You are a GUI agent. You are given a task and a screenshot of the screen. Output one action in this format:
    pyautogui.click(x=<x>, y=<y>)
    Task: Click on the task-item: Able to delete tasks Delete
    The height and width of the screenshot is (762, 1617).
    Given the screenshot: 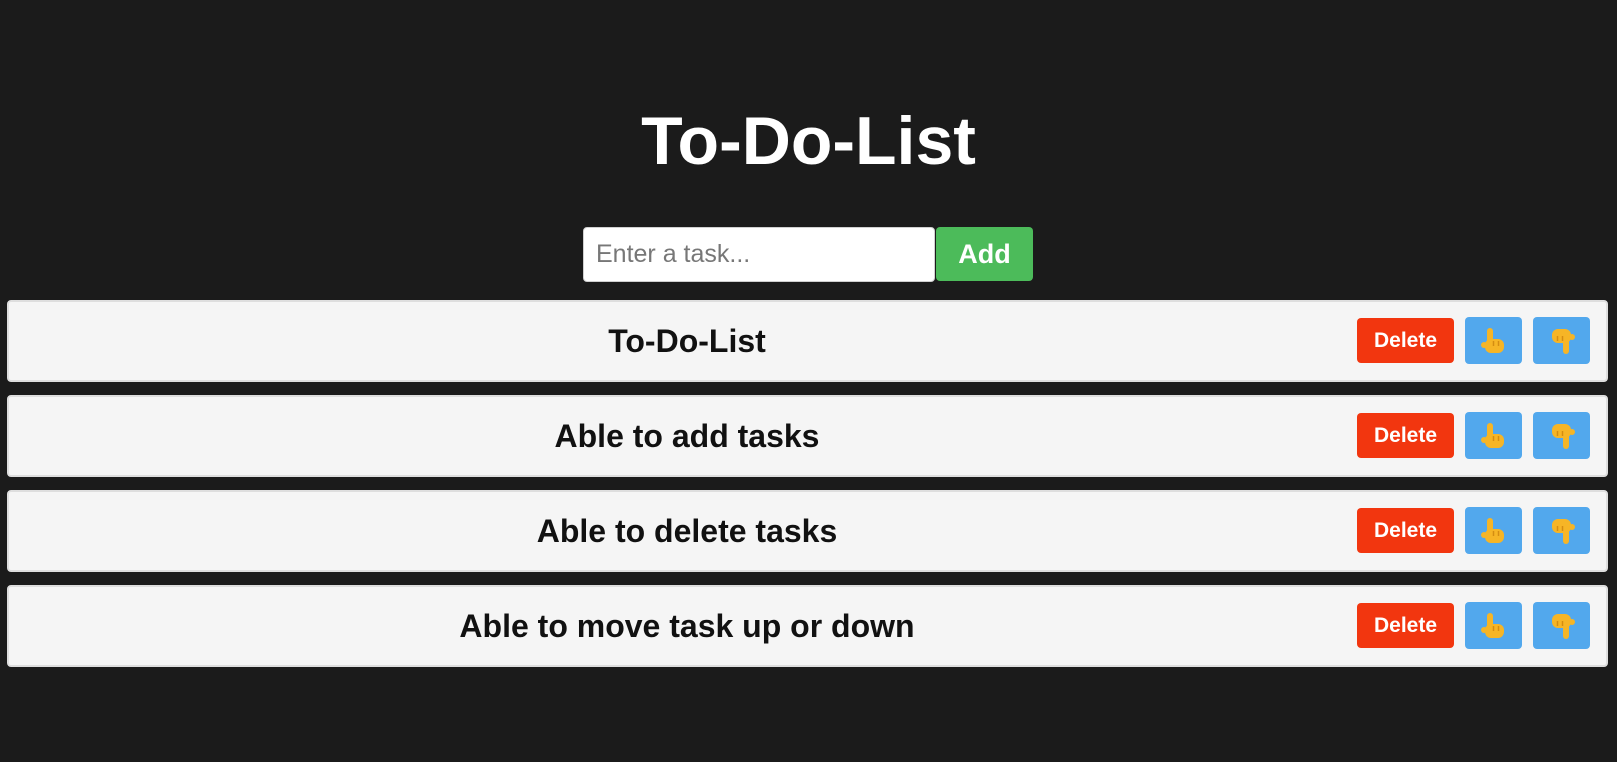 What is the action you would take?
    pyautogui.click(x=807, y=531)
    